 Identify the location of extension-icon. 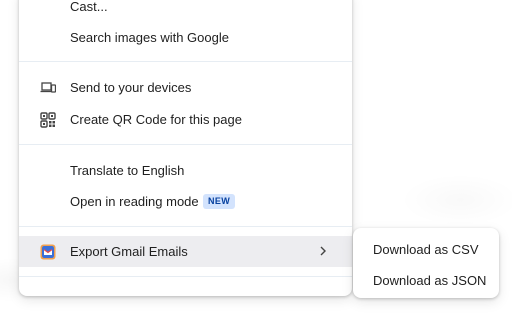
(48, 252).